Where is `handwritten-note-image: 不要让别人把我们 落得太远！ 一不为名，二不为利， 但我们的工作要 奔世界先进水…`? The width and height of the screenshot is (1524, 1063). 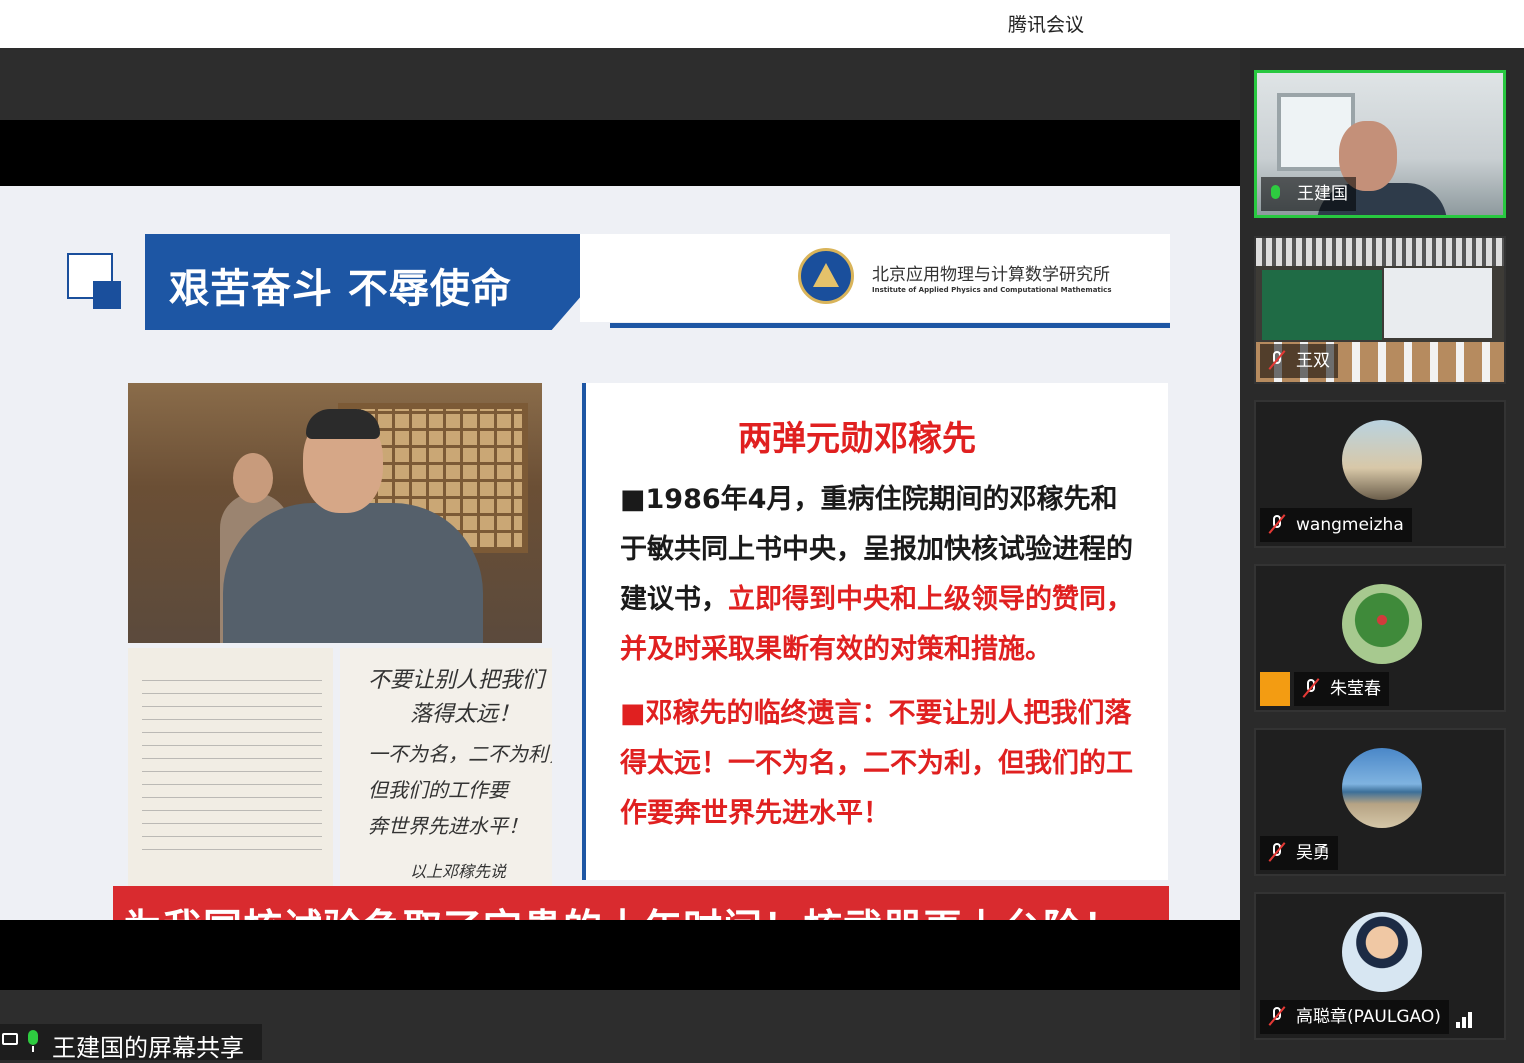 handwritten-note-image: 不要让别人把我们 落得太远！ 一不为名，二不为利， 但我们的工作要 奔世界先进水… is located at coordinates (446, 768).